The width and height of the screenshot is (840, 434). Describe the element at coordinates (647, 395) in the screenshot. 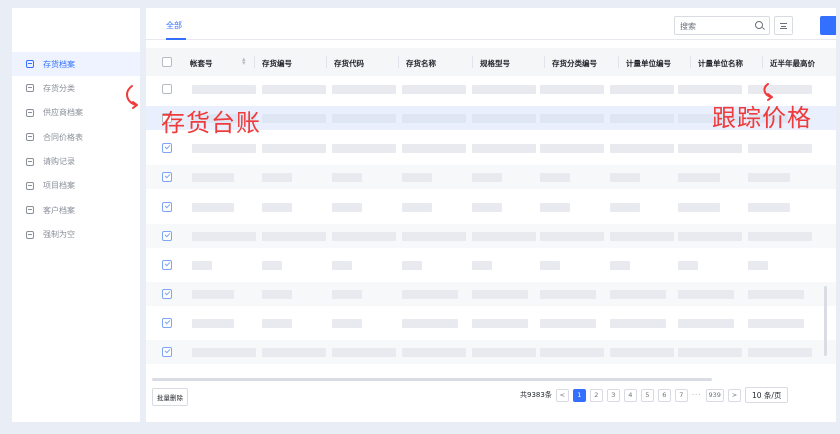

I see `page-button: 5` at that location.